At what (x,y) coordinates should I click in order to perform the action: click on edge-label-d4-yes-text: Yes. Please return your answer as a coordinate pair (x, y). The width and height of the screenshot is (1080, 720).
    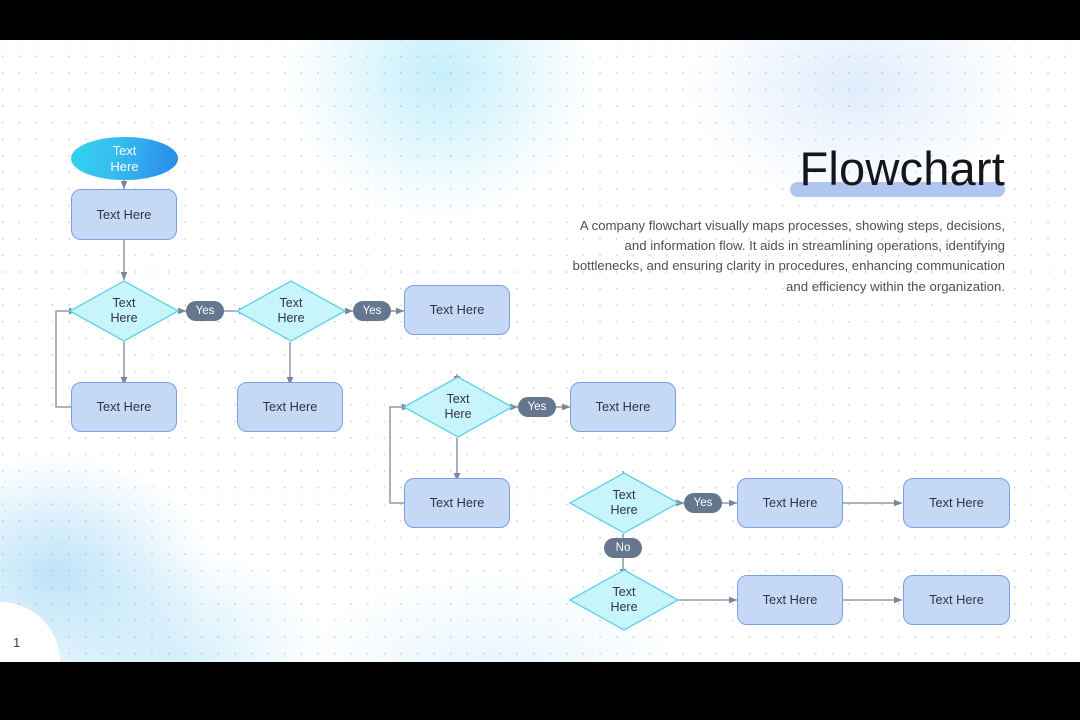
    Looking at the image, I should click on (703, 503).